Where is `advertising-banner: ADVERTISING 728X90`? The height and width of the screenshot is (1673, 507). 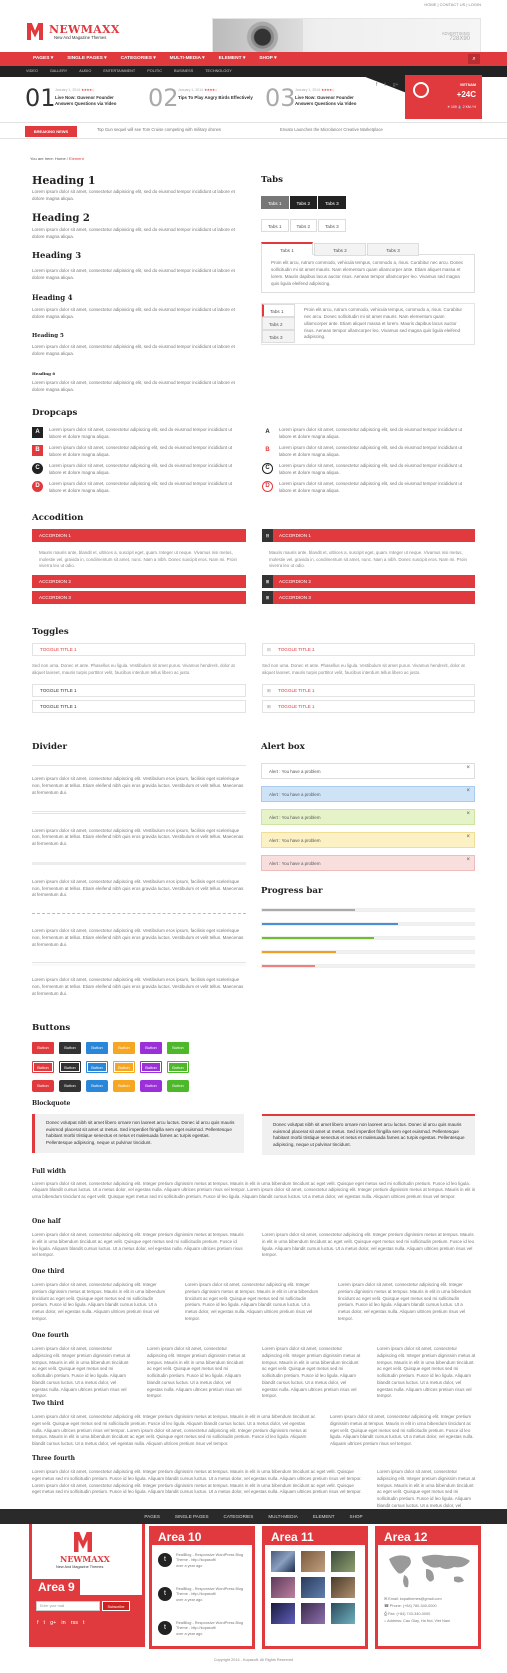
advertising-banner: ADVERTISING 728X90 is located at coordinates (346, 35).